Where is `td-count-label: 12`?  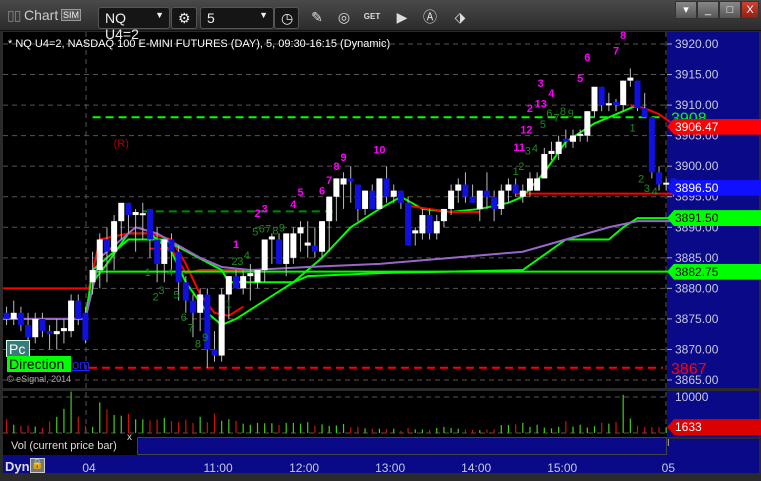
td-count-label: 12 is located at coordinates (526, 131).